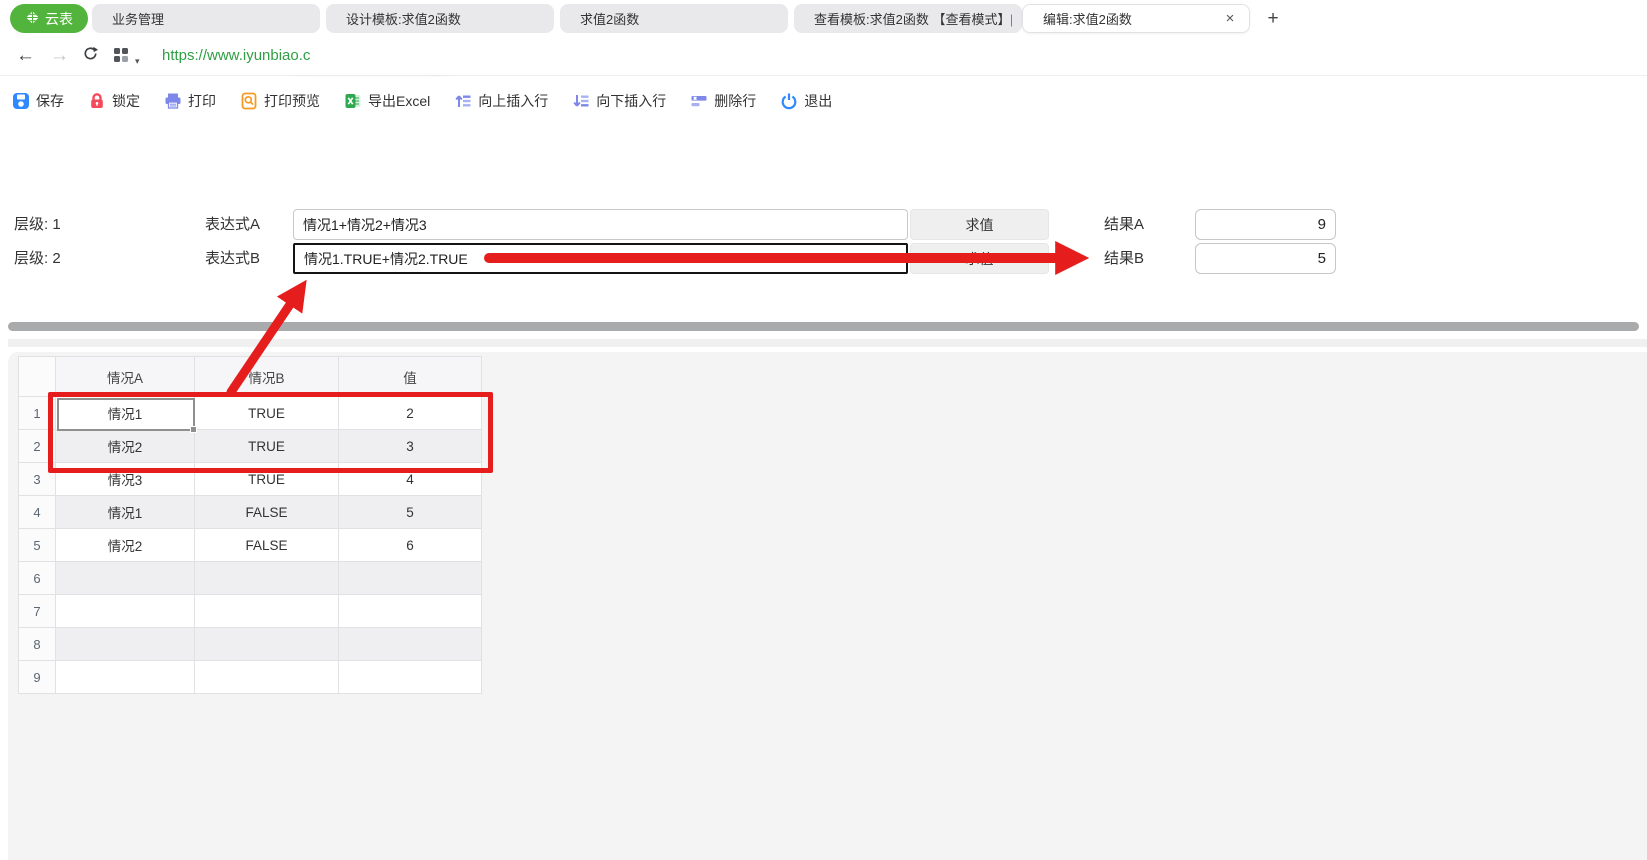  I want to click on tab-edit-active: 编辑:求值2函数 ×, so click(1136, 18).